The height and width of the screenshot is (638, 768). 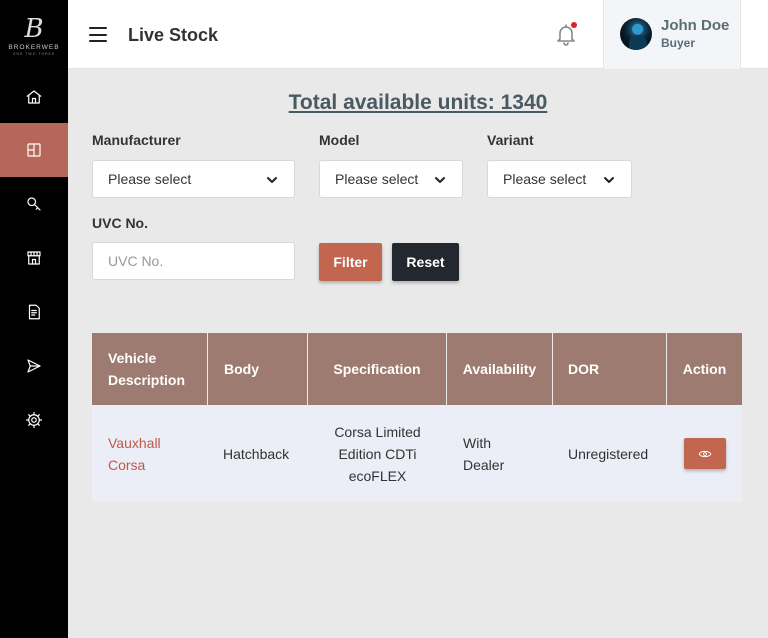 I want to click on store-icon, so click(x=34, y=258).